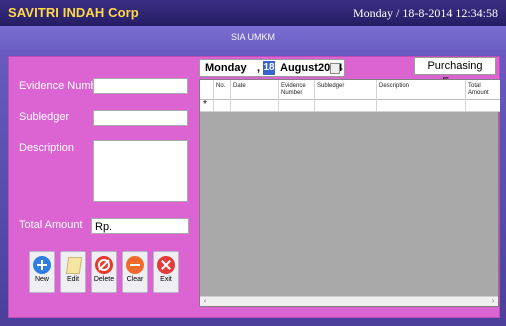 The height and width of the screenshot is (326, 506). What do you see at coordinates (41, 279) in the screenshot?
I see `new-button-label: New` at bounding box center [41, 279].